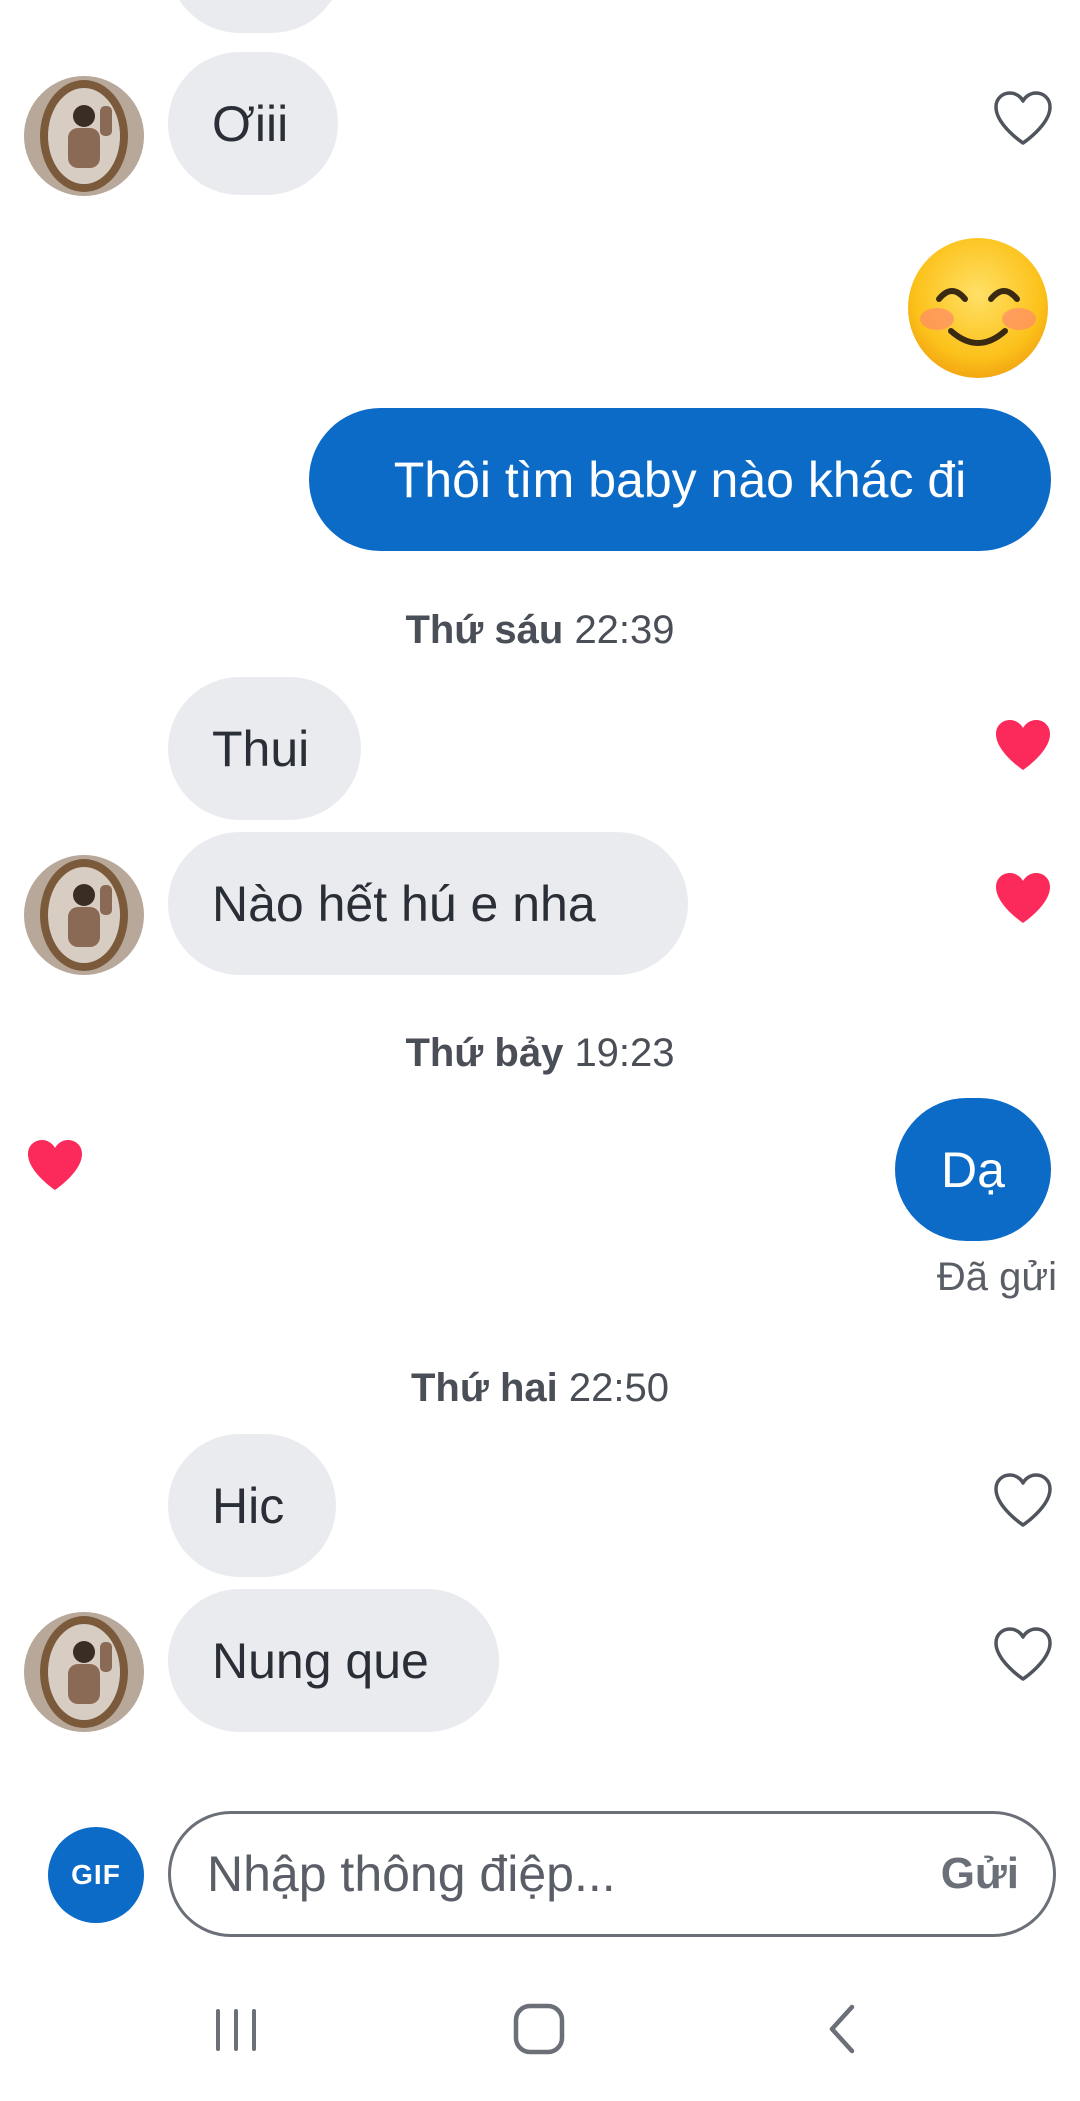 The image size is (1080, 2101). I want to click on sent-status: Đã gửi, so click(996, 1277).